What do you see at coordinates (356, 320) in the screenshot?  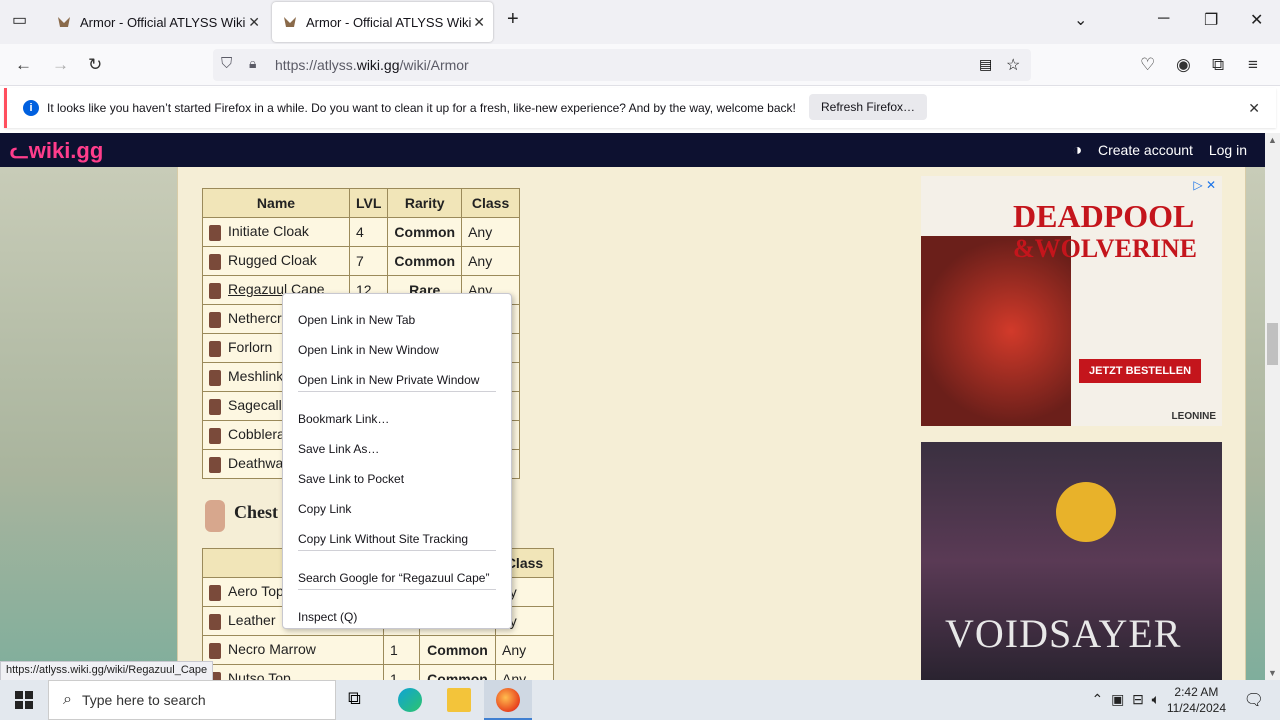 I see `context-menu-item: Open Link in New Tab` at bounding box center [356, 320].